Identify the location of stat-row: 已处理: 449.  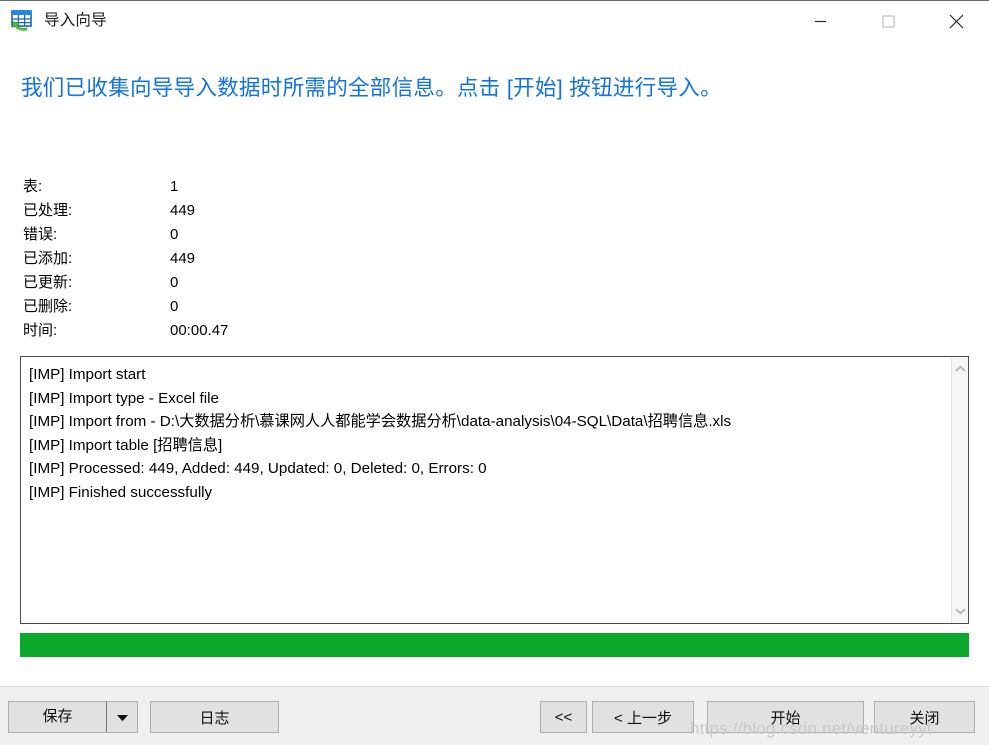
(125, 211).